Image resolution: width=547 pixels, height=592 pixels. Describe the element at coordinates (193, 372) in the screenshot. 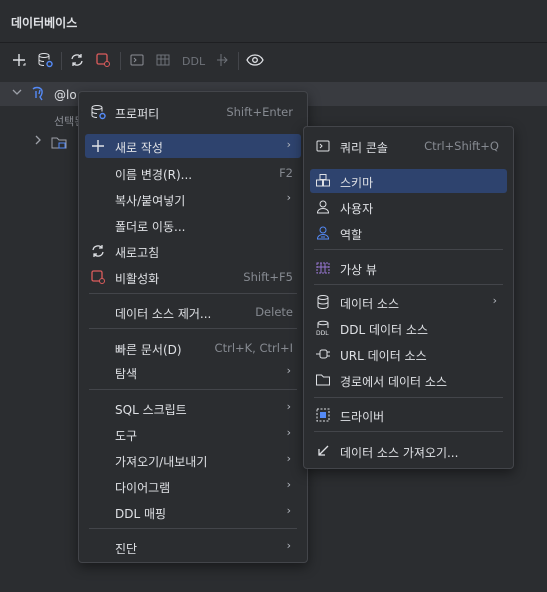

I see `menu-item-navigate: 탐색 ›` at that location.